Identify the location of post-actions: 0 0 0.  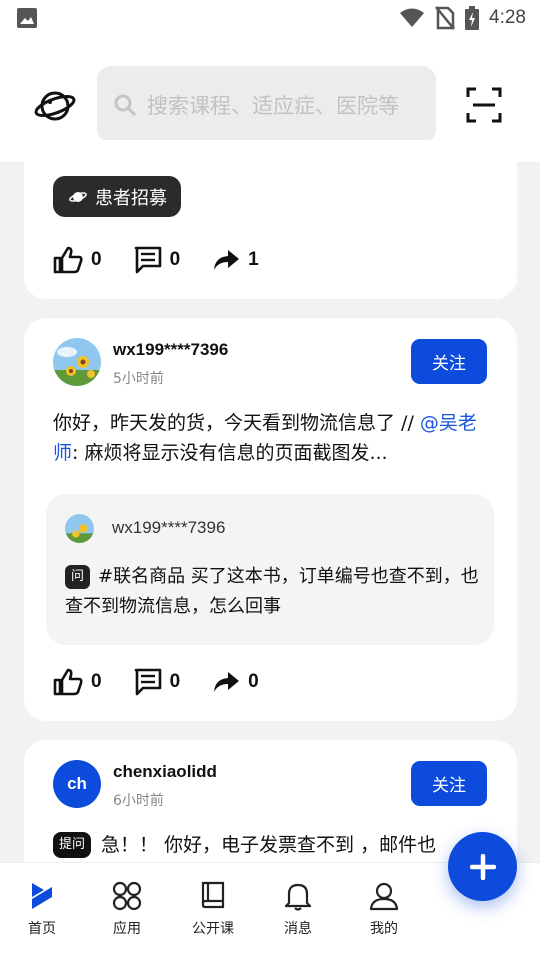
(172, 682).